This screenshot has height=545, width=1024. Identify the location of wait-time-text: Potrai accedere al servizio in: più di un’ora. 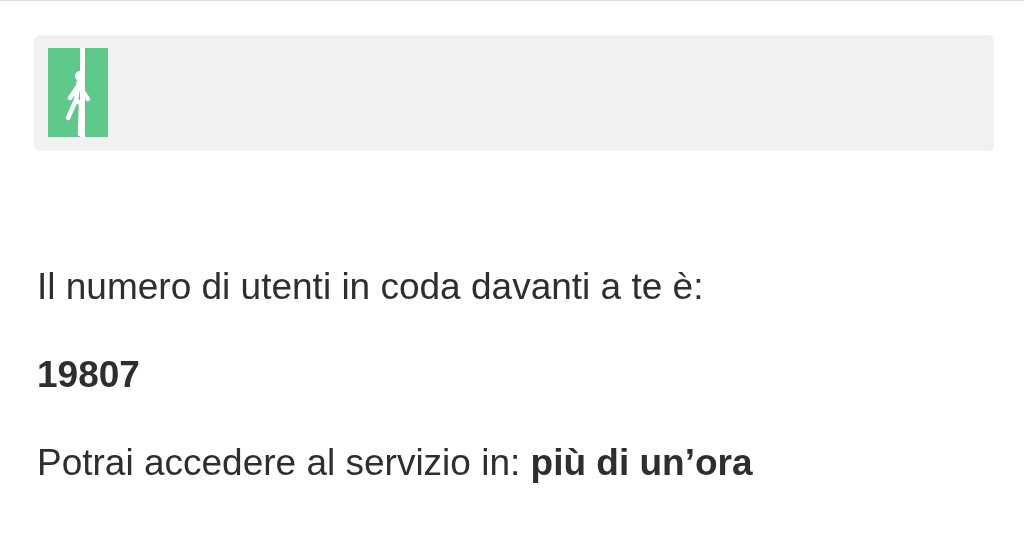
(395, 463).